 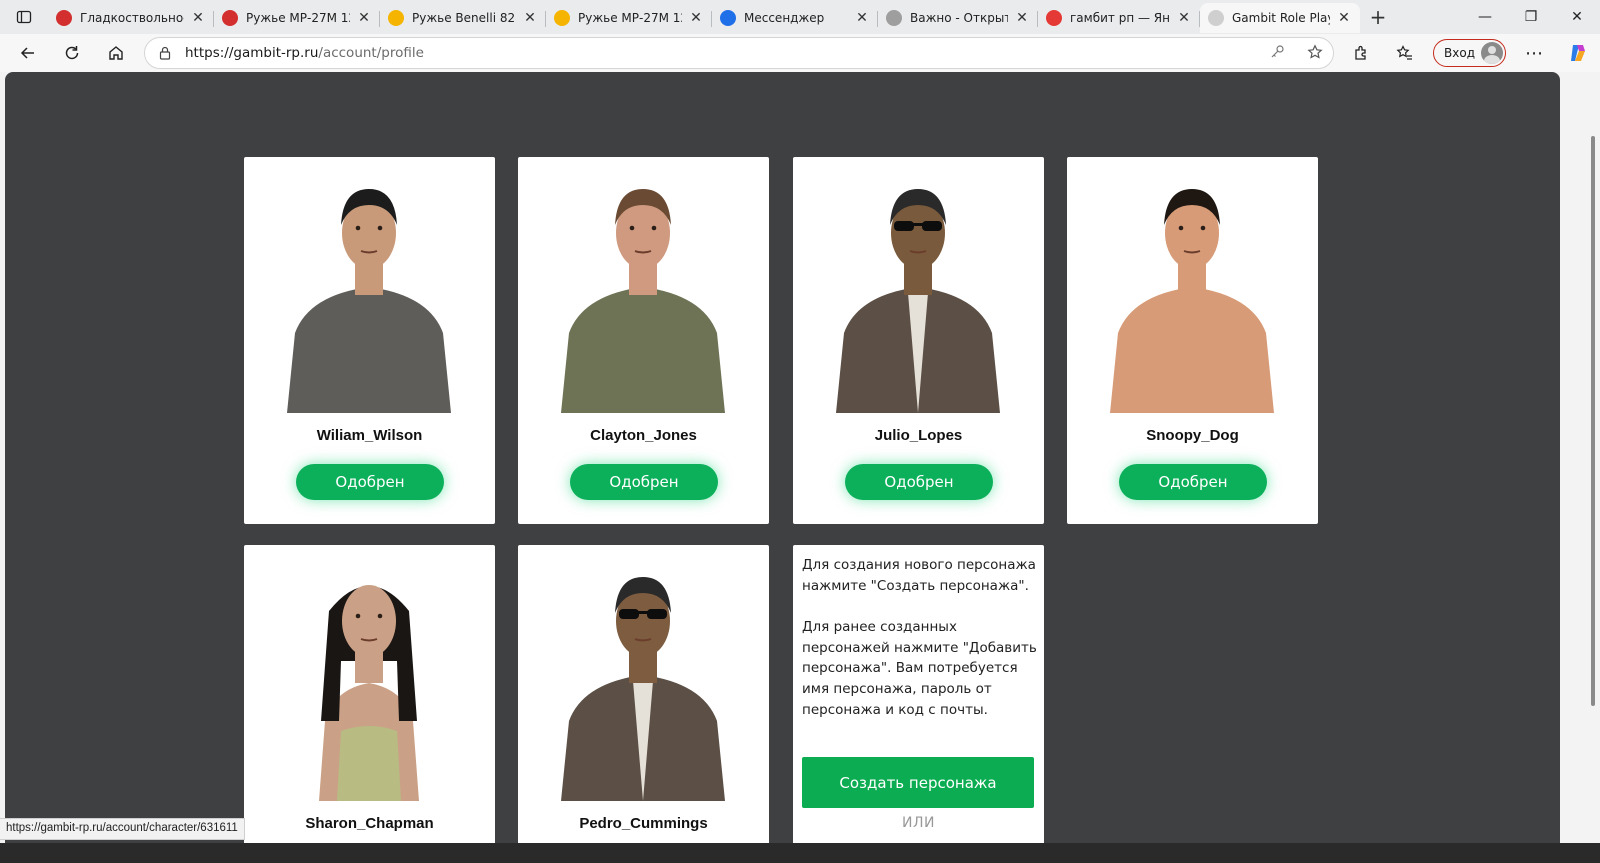 I want to click on character-name: Wiliam_Wilson, so click(x=369, y=435).